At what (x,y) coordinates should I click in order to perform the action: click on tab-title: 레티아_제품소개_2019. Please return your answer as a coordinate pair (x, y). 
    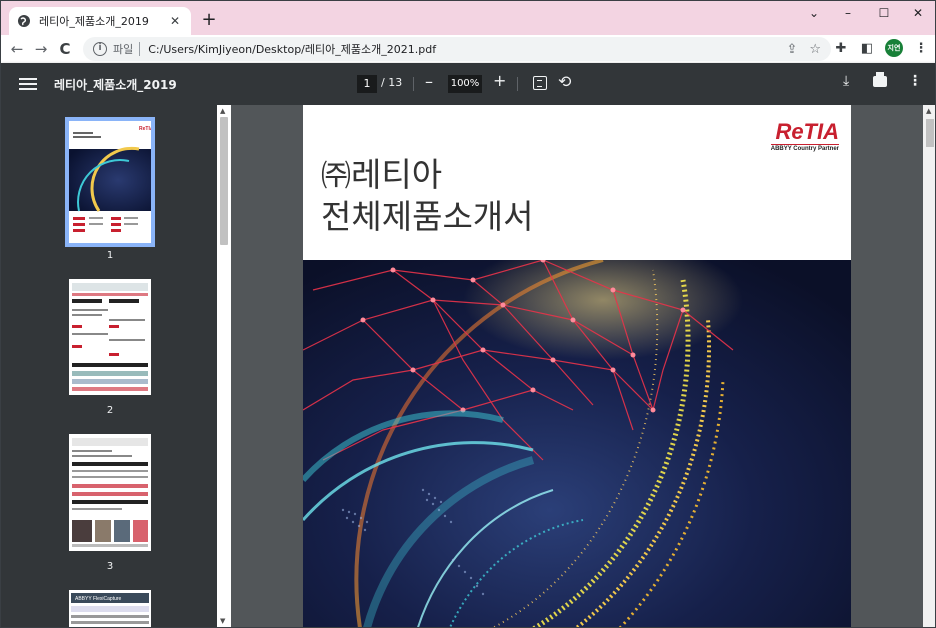
    Looking at the image, I should click on (94, 21).